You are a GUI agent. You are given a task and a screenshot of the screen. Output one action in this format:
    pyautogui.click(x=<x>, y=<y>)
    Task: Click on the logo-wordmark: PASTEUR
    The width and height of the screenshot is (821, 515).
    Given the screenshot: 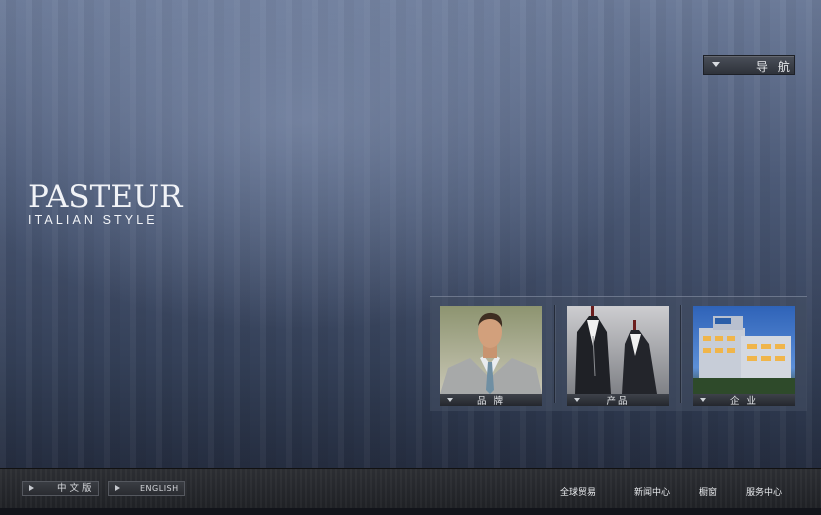 What is the action you would take?
    pyautogui.click(x=105, y=197)
    